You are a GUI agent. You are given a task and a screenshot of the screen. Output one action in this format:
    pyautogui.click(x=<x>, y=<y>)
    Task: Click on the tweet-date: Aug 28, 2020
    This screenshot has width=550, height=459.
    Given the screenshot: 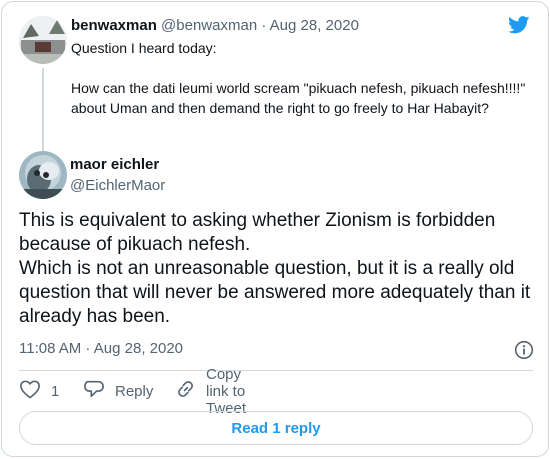 What is the action you would take?
    pyautogui.click(x=138, y=348)
    